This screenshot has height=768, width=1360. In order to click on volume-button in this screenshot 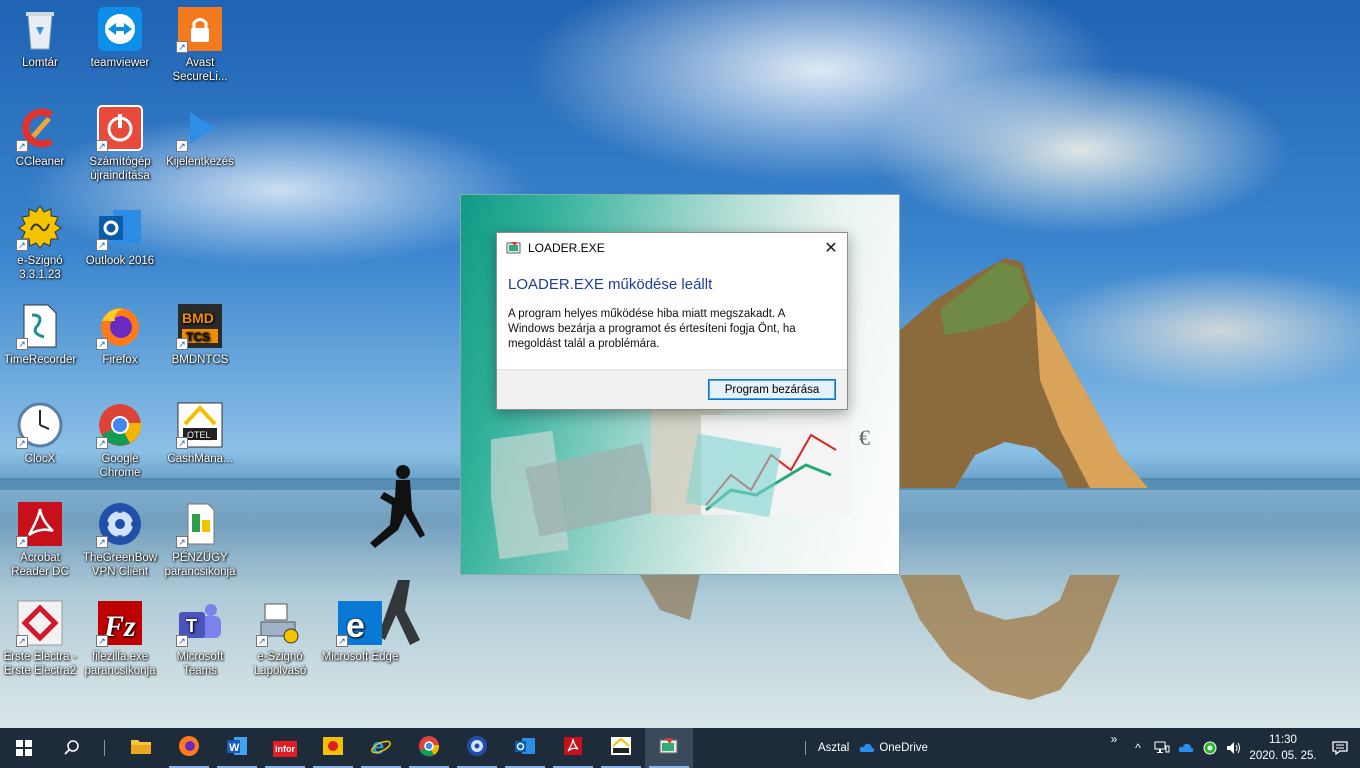, I will do `click(1234, 748)`.